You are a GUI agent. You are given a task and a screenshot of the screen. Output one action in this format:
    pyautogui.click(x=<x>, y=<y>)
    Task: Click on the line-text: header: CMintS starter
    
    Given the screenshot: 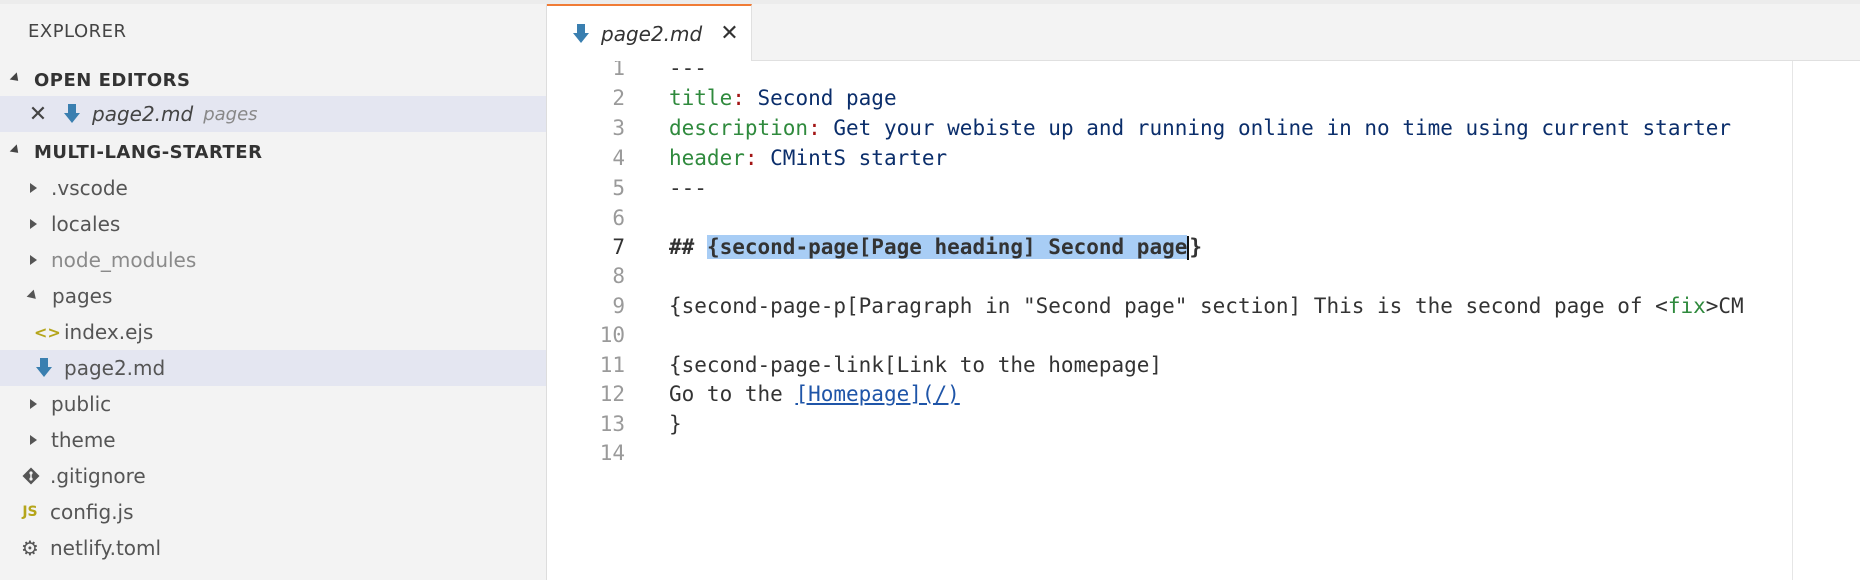 What is the action you would take?
    pyautogui.click(x=808, y=158)
    